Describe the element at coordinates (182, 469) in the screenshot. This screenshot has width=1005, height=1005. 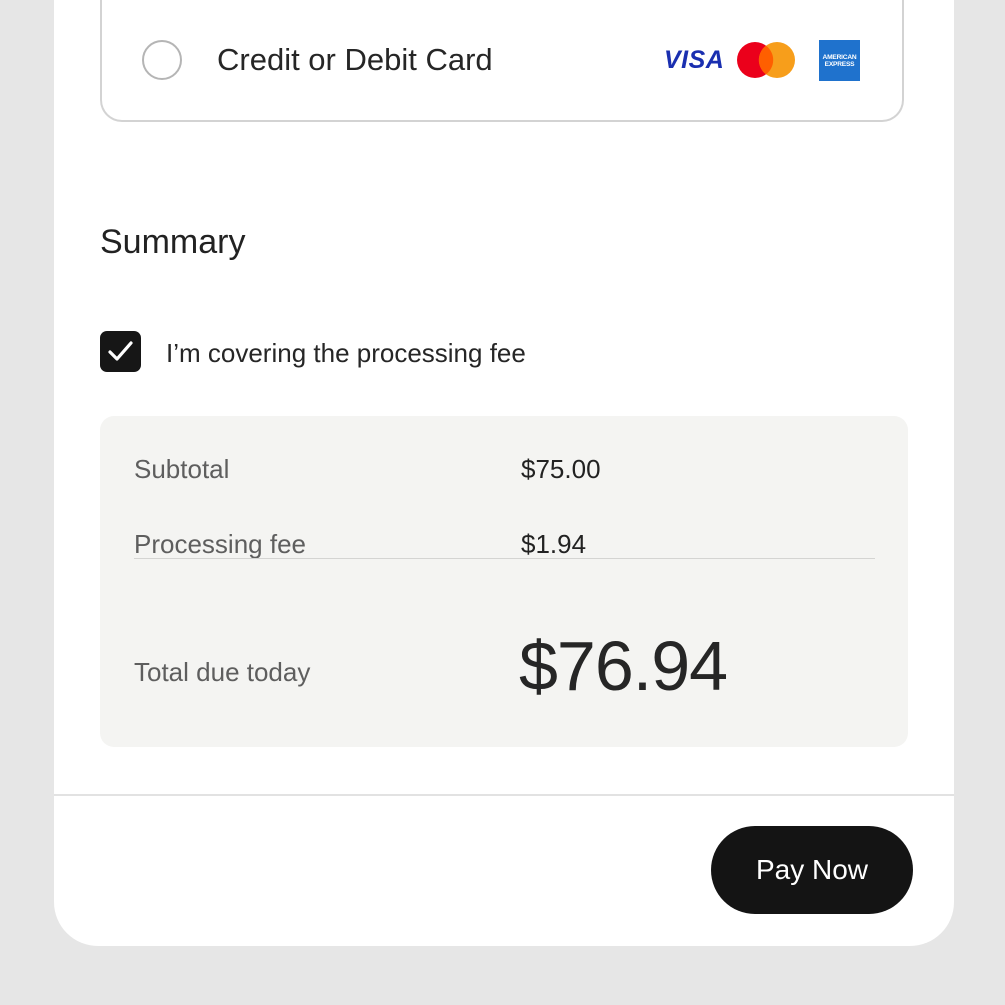
I see `subtotal-label: Subtotal` at that location.